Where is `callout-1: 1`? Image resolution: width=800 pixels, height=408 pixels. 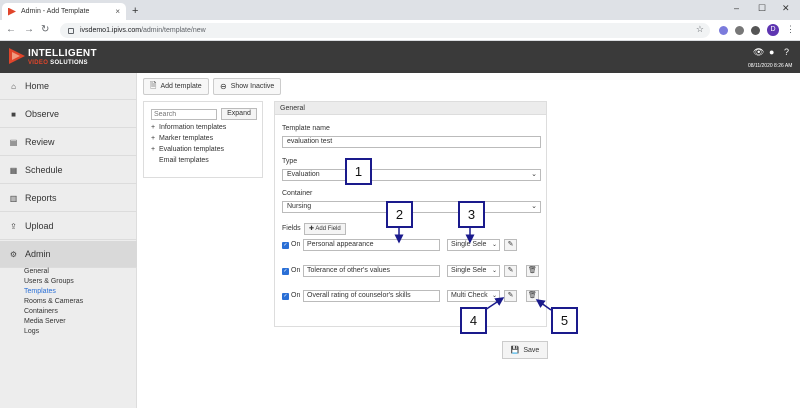
callout-1: 1 is located at coordinates (358, 171).